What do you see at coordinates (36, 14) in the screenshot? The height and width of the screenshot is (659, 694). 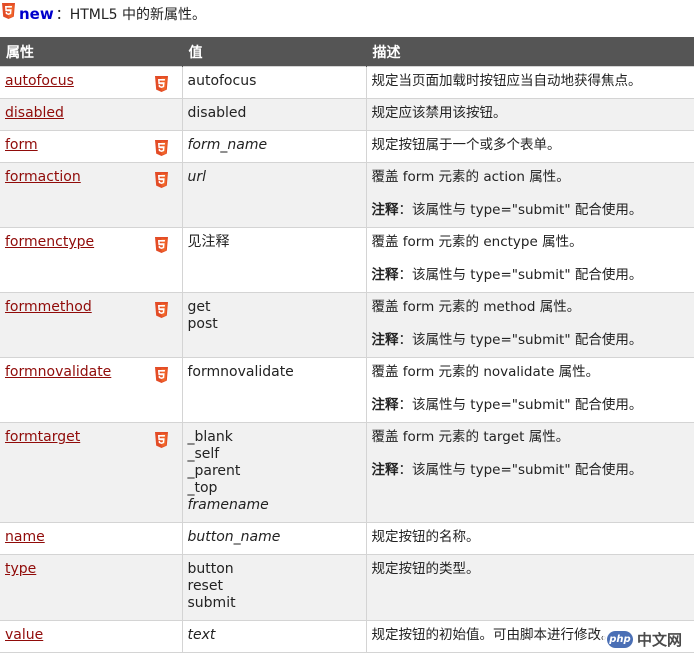 I see `legend-new-label: new` at bounding box center [36, 14].